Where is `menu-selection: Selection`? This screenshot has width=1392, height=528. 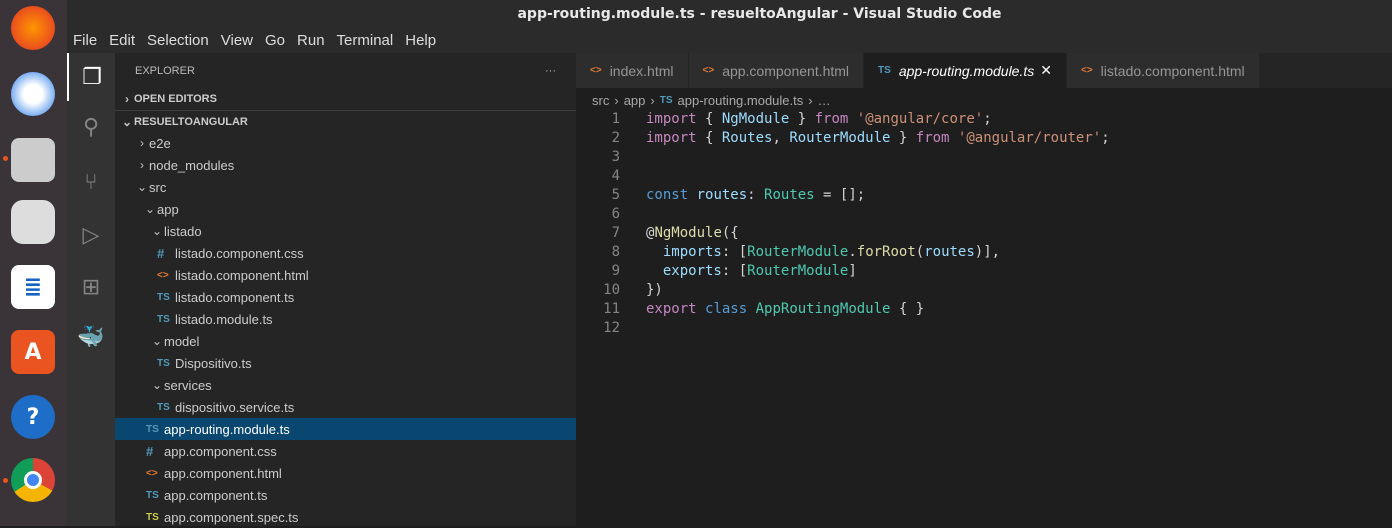
menu-selection: Selection is located at coordinates (178, 40).